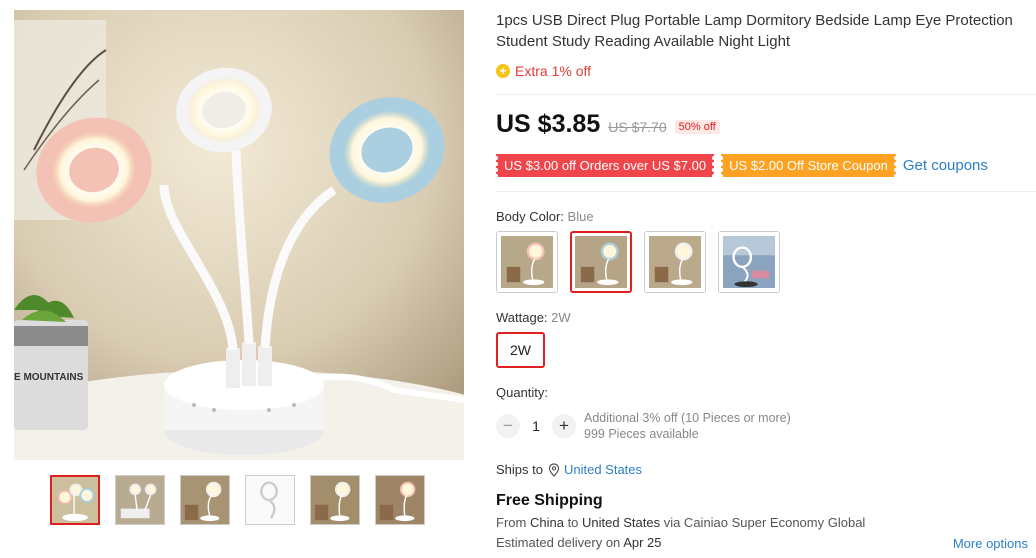 Image resolution: width=1036 pixels, height=558 pixels. I want to click on body-color-selected: Blue, so click(580, 216).